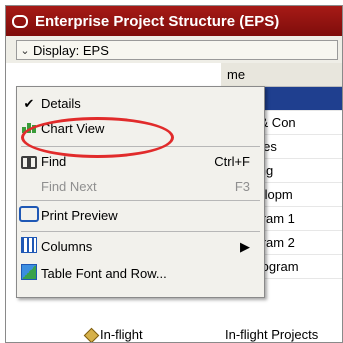 This screenshot has height=343, width=343. Describe the element at coordinates (29, 215) in the screenshot. I see `printer-icon` at that location.